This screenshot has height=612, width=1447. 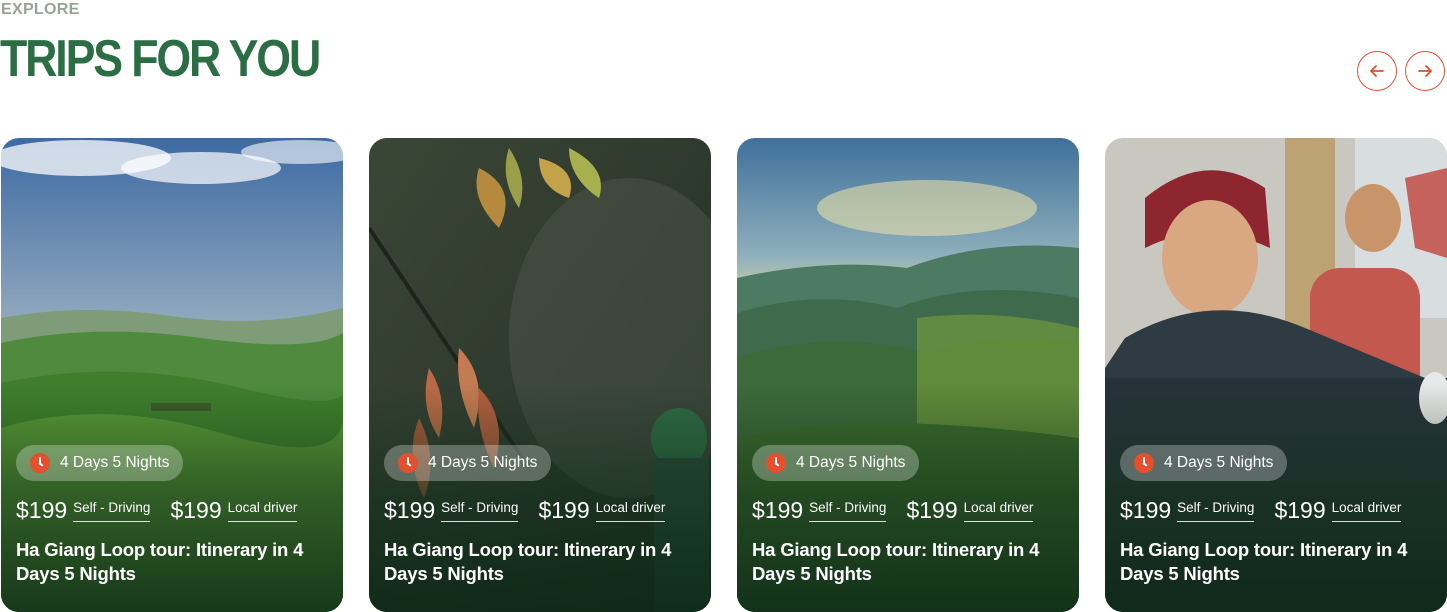 I want to click on carousel-next-button, so click(x=1425, y=71).